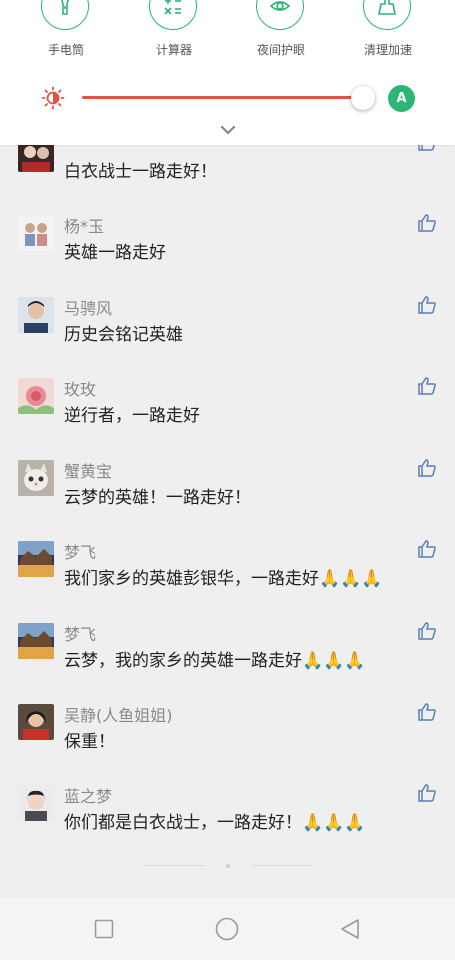 The image size is (455, 960). I want to click on comment-author: 蓝之梦, so click(88, 796).